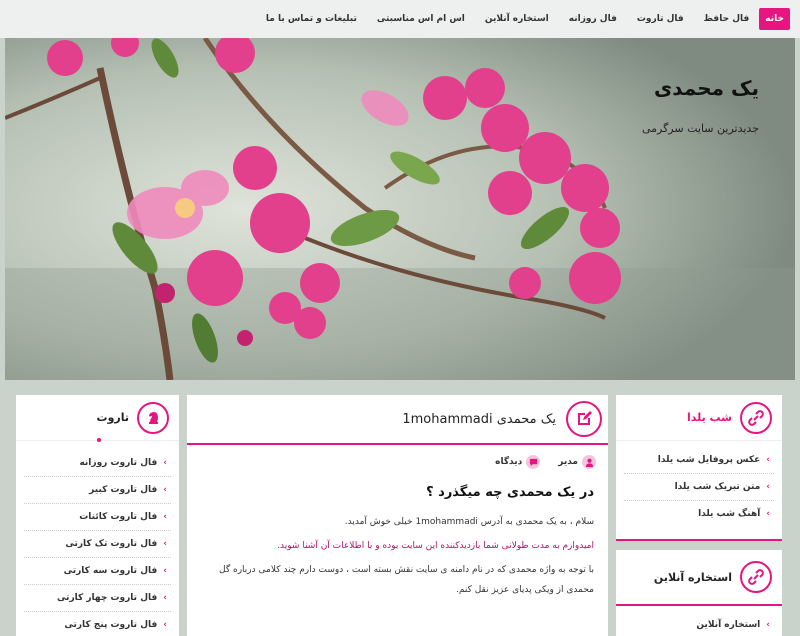 Image resolution: width=800 pixels, height=636 pixels. What do you see at coordinates (568, 462) in the screenshot?
I see `meta-author-label: مدیر` at bounding box center [568, 462].